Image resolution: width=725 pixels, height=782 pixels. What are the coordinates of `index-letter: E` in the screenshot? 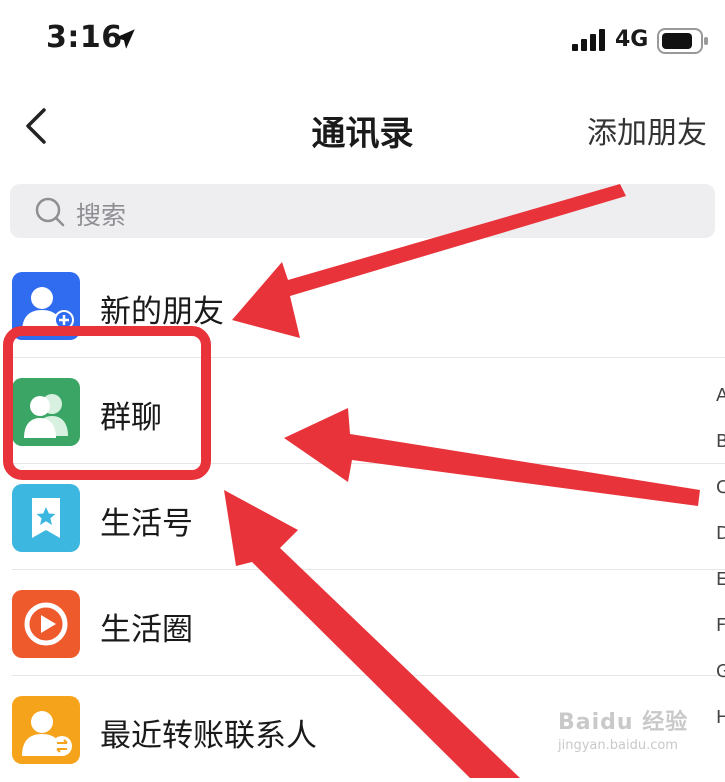 It's located at (720, 579).